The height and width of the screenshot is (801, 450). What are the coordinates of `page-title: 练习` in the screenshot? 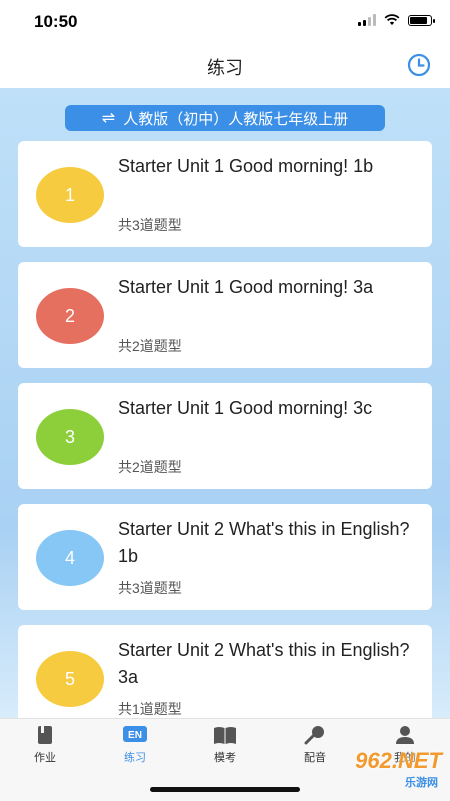 It's located at (225, 68).